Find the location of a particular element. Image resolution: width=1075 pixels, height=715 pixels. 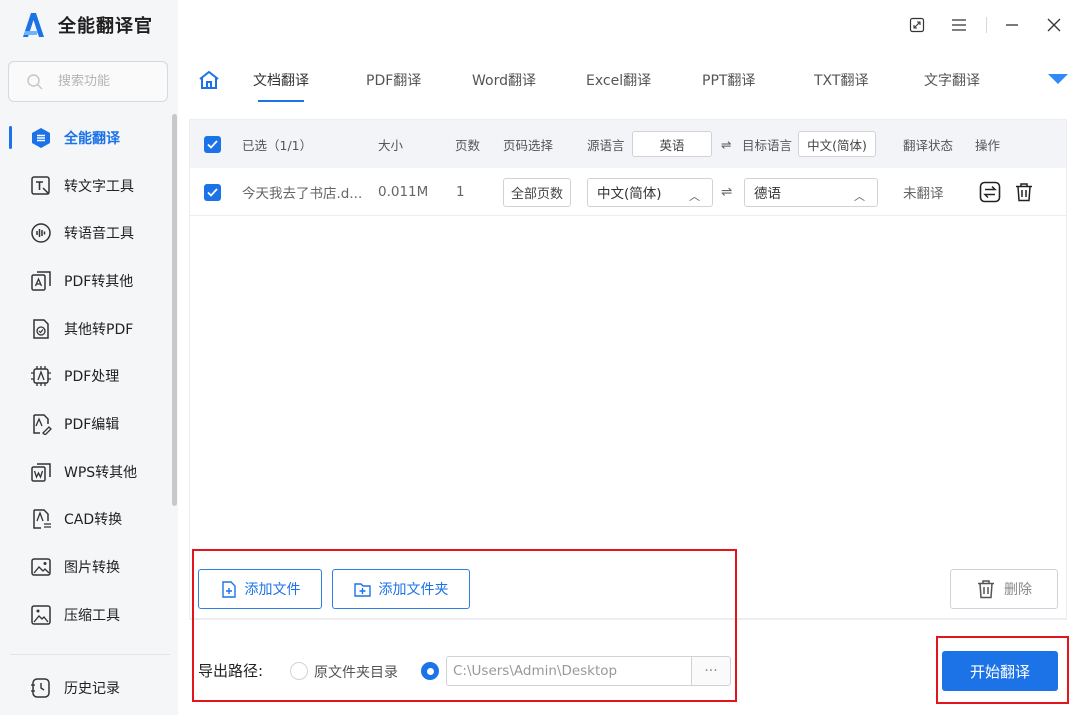

compress-icon is located at coordinates (41, 615).